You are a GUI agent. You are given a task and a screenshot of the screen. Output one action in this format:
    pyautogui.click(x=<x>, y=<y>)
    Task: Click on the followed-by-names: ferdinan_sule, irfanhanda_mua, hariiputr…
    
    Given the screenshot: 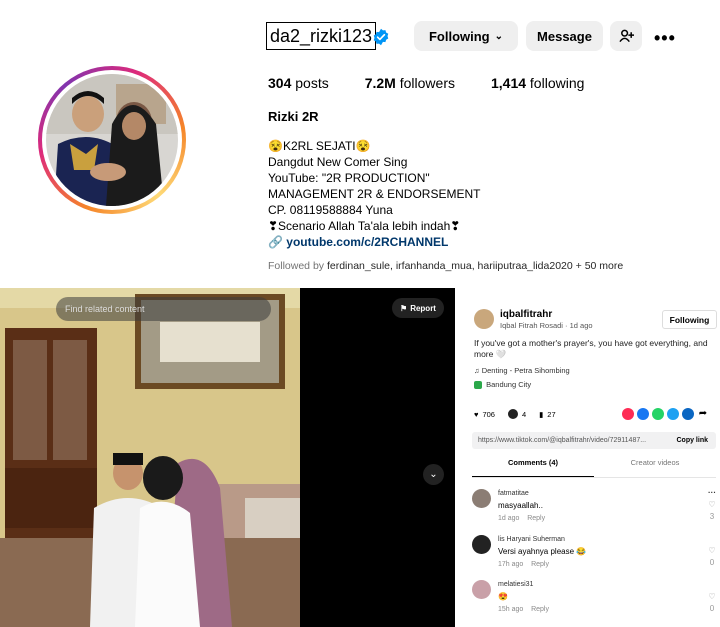 What is the action you would take?
    pyautogui.click(x=450, y=266)
    